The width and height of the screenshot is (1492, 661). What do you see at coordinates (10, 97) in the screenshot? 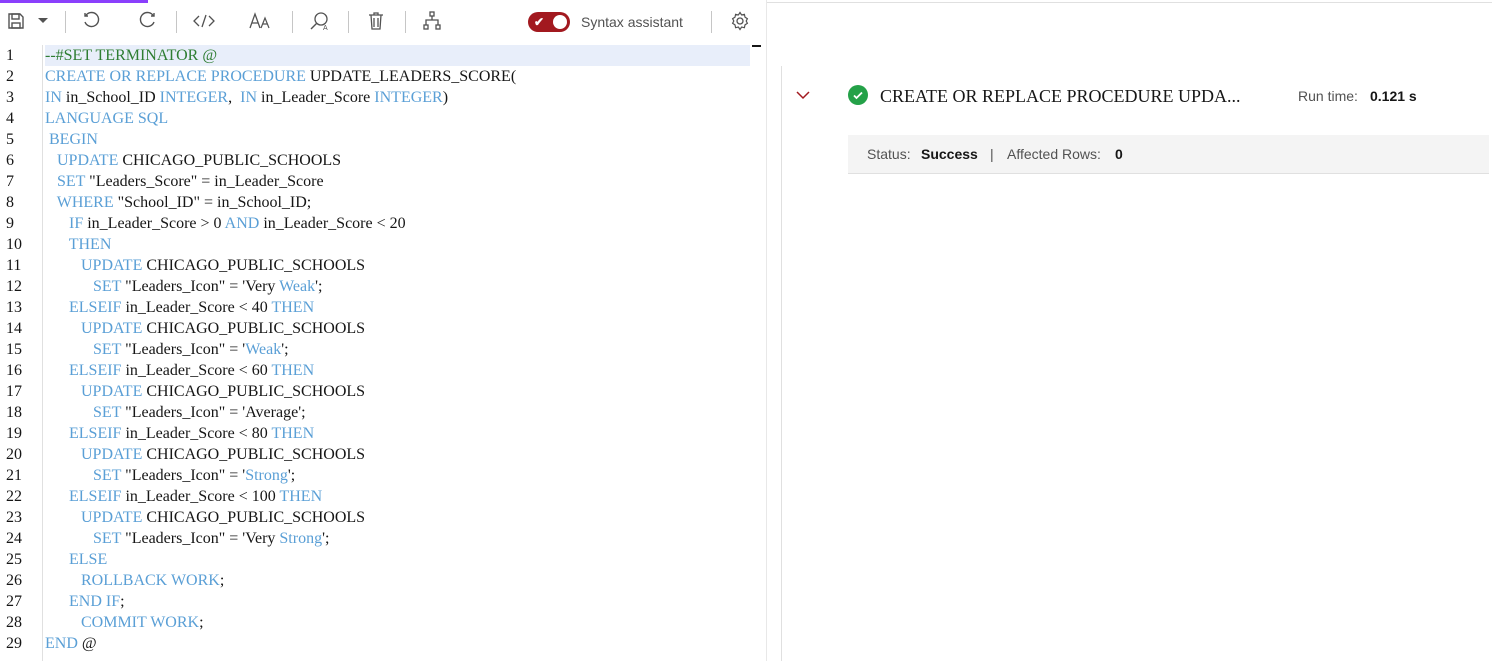
I see `line-number: 3` at bounding box center [10, 97].